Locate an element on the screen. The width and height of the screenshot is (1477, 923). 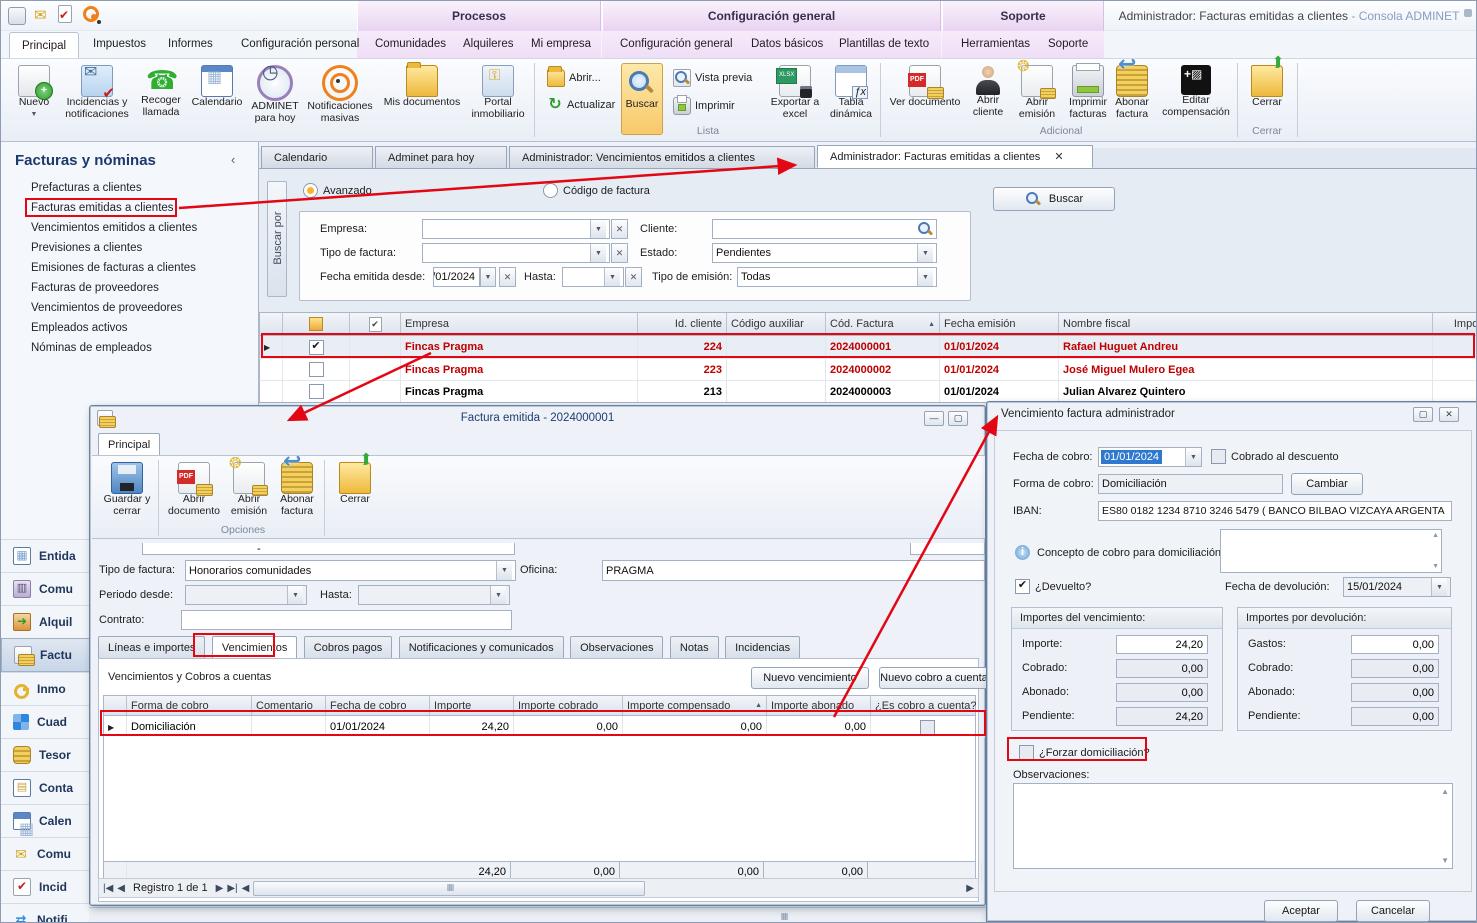
periodo-desde-combo: ▼ is located at coordinates (246, 595).